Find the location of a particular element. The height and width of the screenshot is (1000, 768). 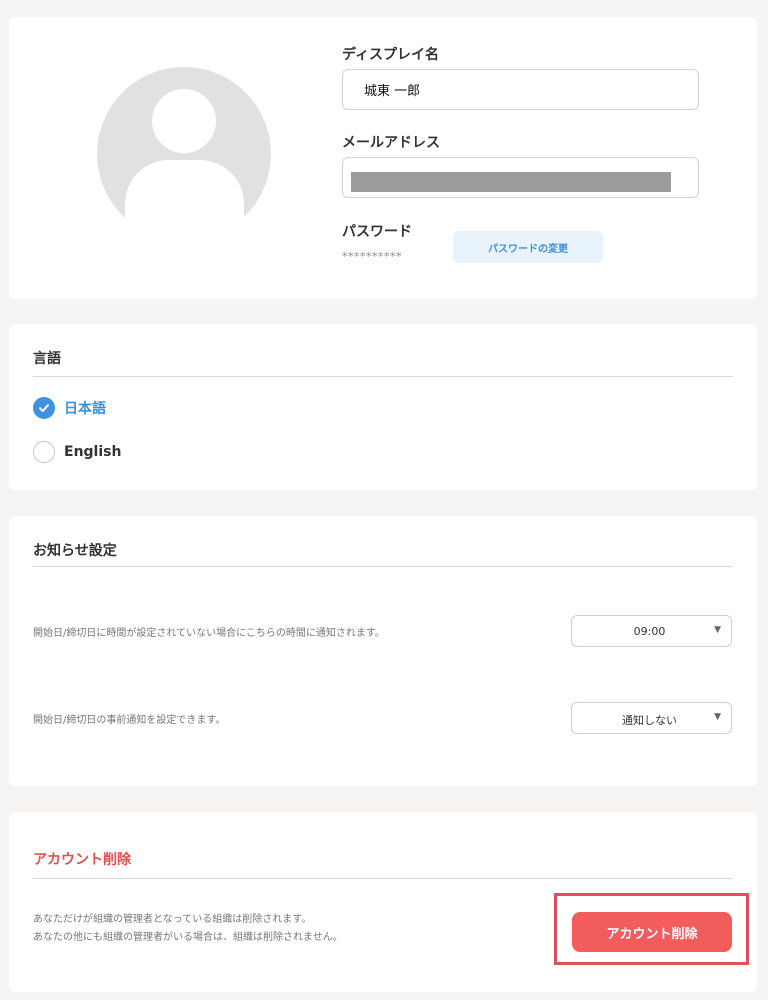

notify-advance-value: 通知しない is located at coordinates (649, 720).